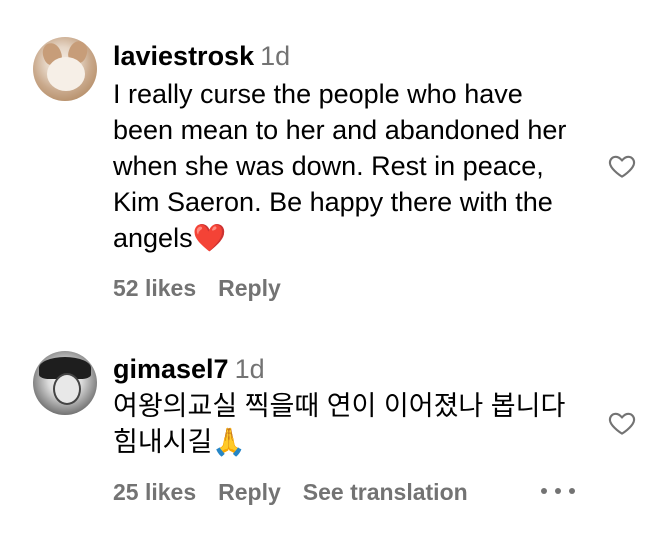 The height and width of the screenshot is (548, 670). What do you see at coordinates (66, 74) in the screenshot?
I see `avatar-face` at bounding box center [66, 74].